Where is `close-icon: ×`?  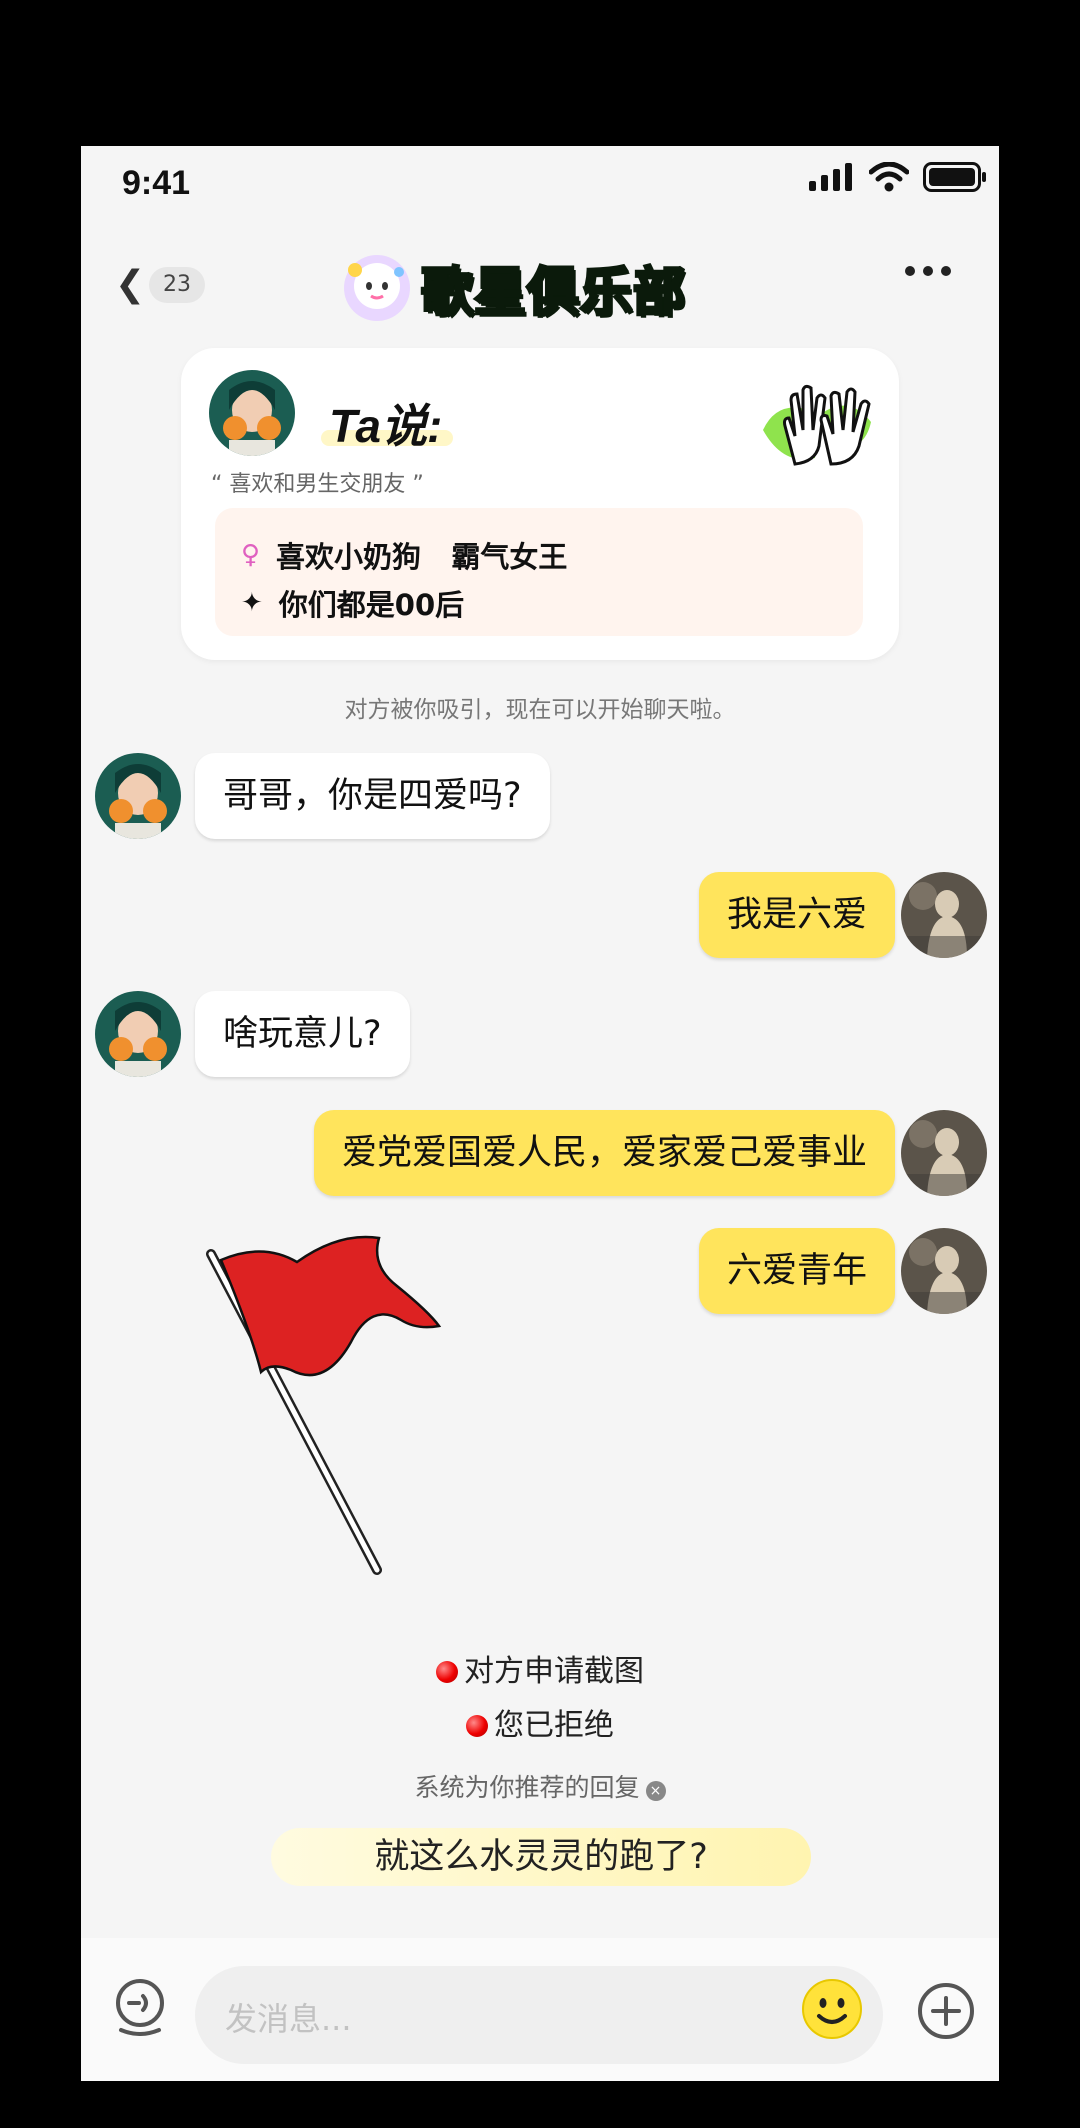 close-icon: × is located at coordinates (655, 1791).